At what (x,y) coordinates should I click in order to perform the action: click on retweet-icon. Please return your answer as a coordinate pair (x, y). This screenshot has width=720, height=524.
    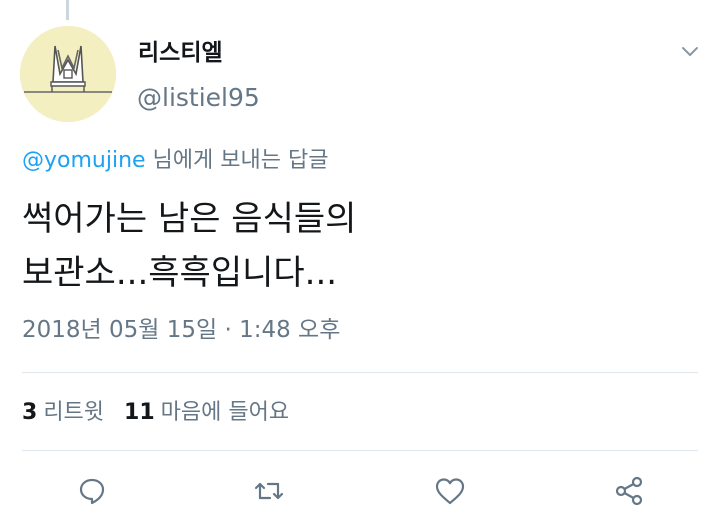
    Looking at the image, I should click on (269, 491).